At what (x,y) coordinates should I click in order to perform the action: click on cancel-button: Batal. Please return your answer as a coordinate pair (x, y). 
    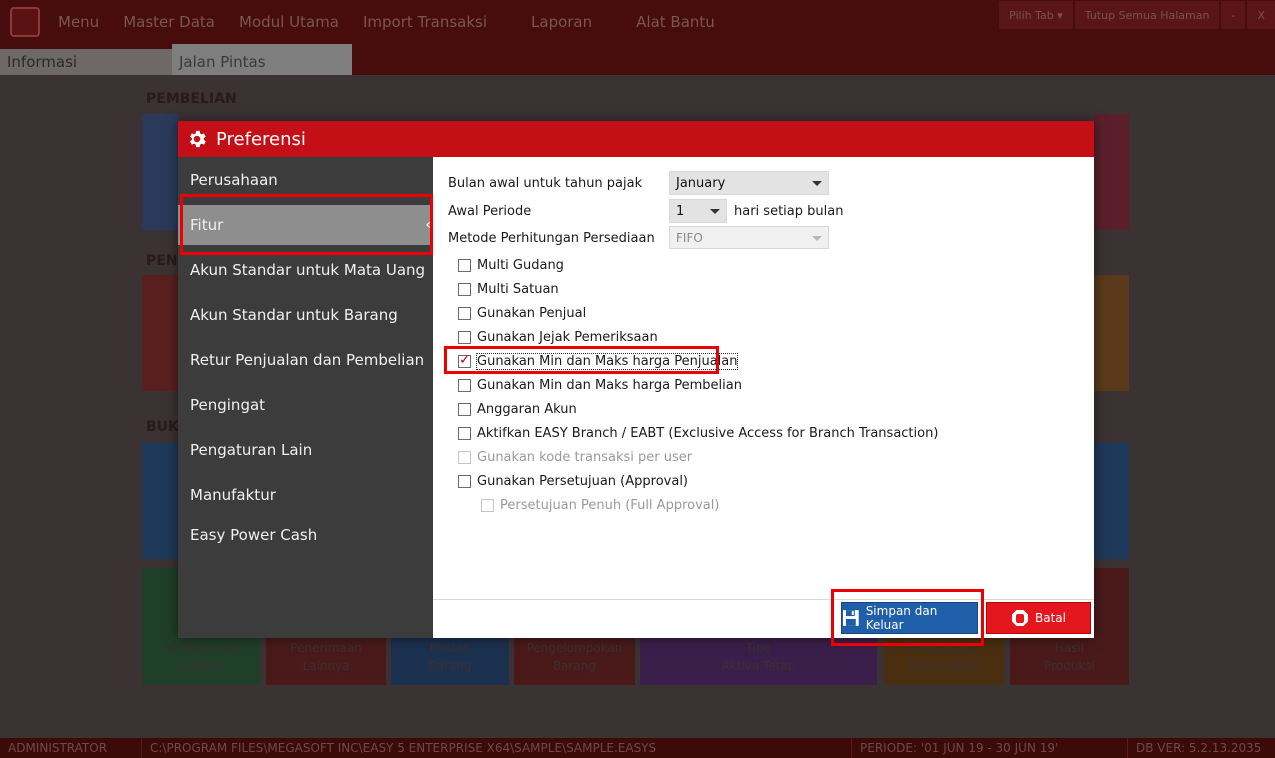
    Looking at the image, I should click on (1038, 618).